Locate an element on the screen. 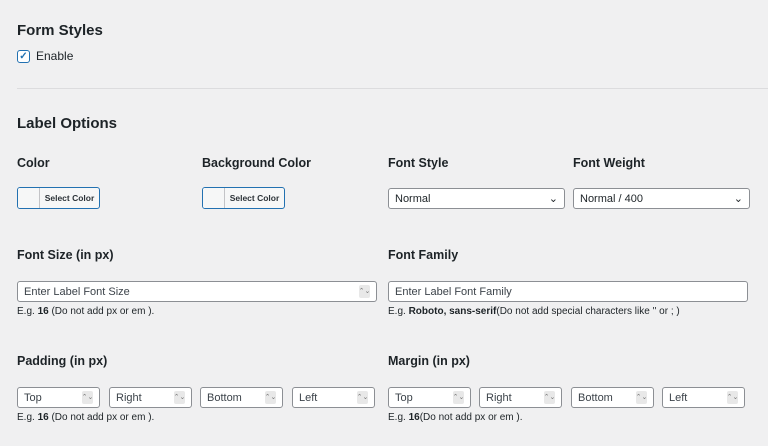 The height and width of the screenshot is (446, 768). divider is located at coordinates (392, 88).